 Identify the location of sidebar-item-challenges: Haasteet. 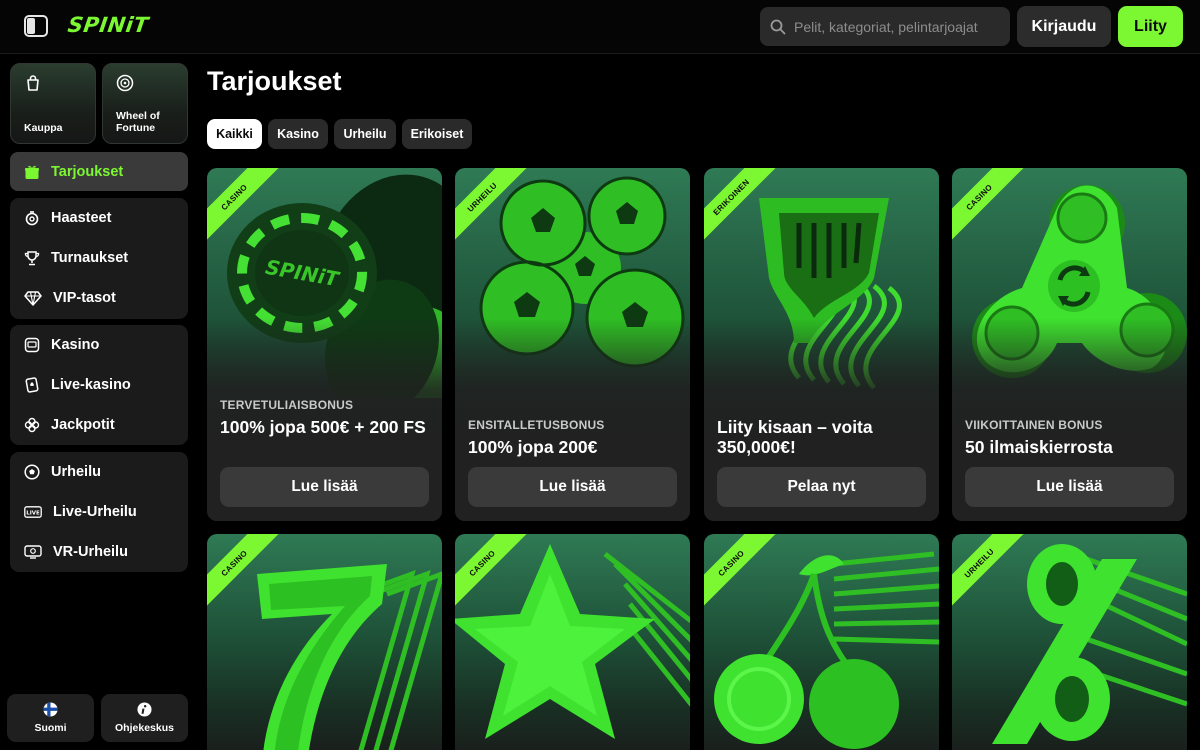
(99, 218).